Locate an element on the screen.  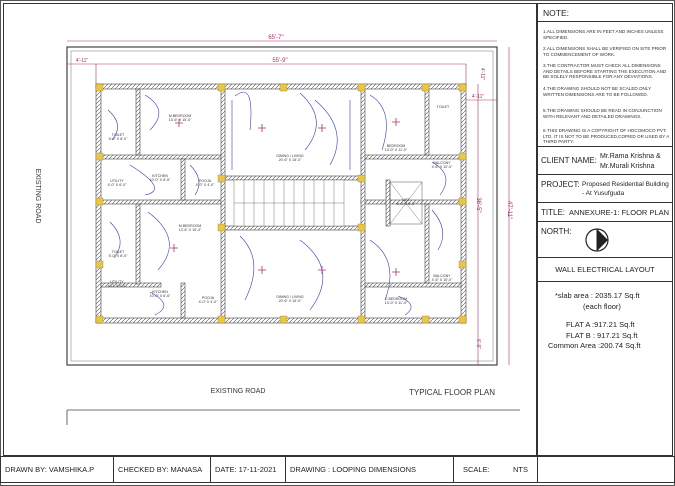
drawing-date: DATE: 17-11-2021 is located at coordinates (246, 469).